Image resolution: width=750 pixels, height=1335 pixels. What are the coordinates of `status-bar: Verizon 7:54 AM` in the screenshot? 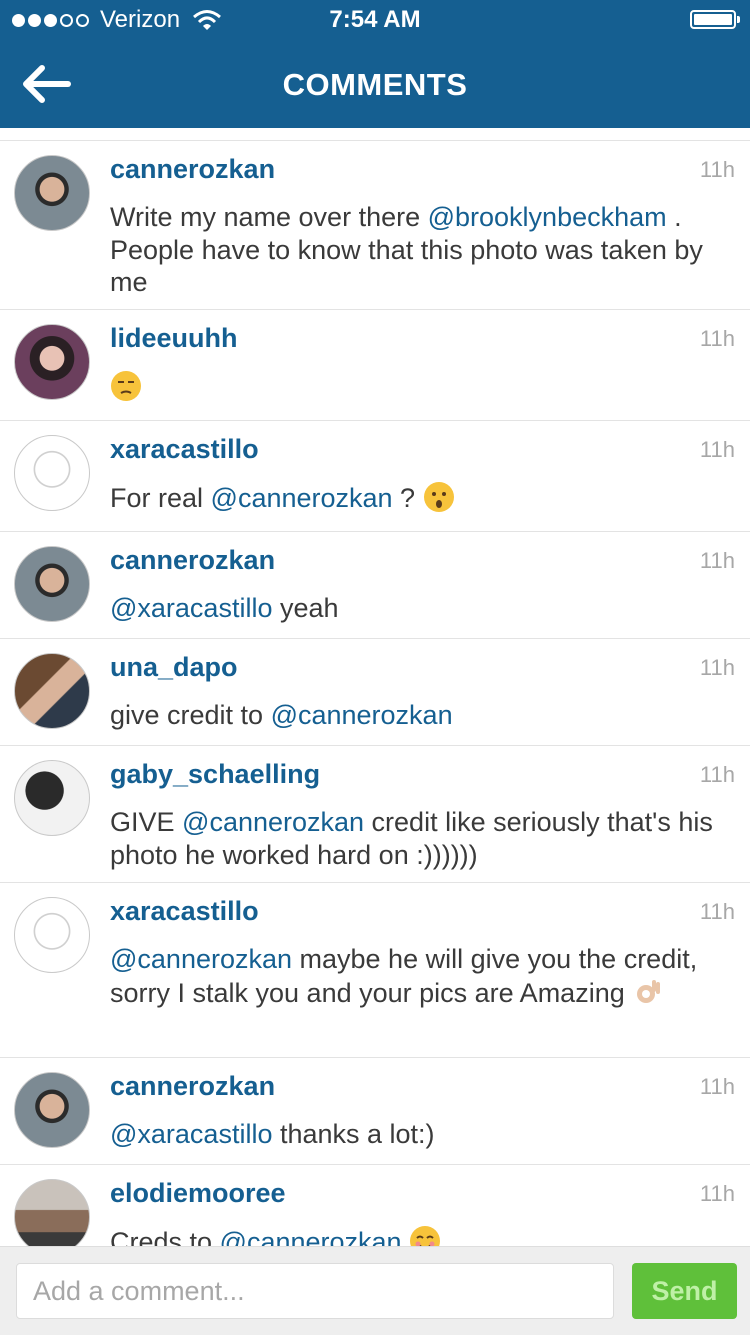 It's located at (375, 20).